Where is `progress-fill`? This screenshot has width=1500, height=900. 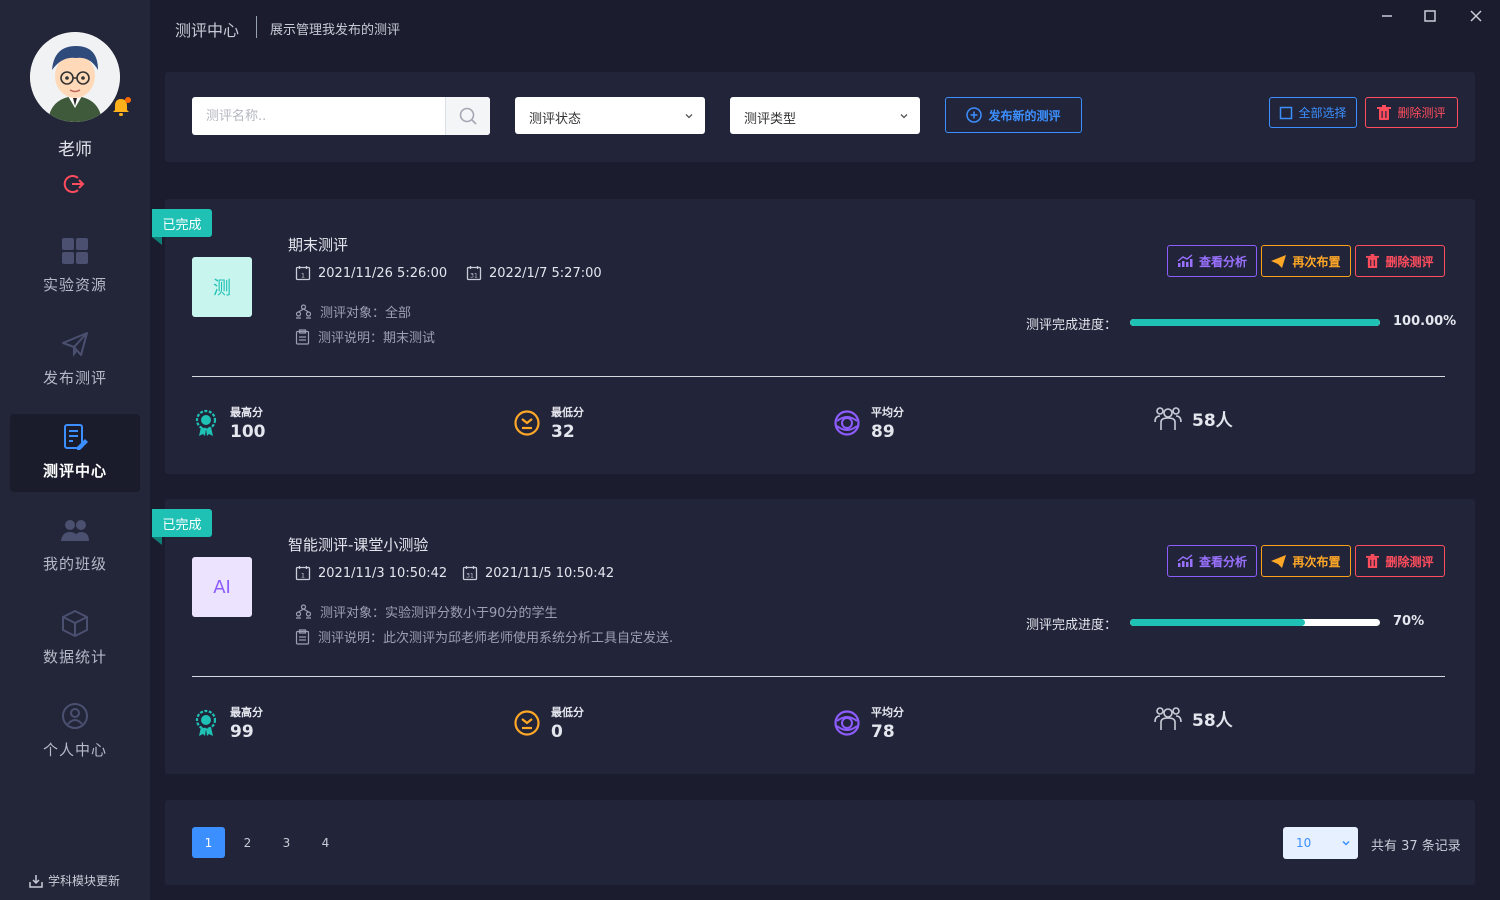
progress-fill is located at coordinates (1255, 322).